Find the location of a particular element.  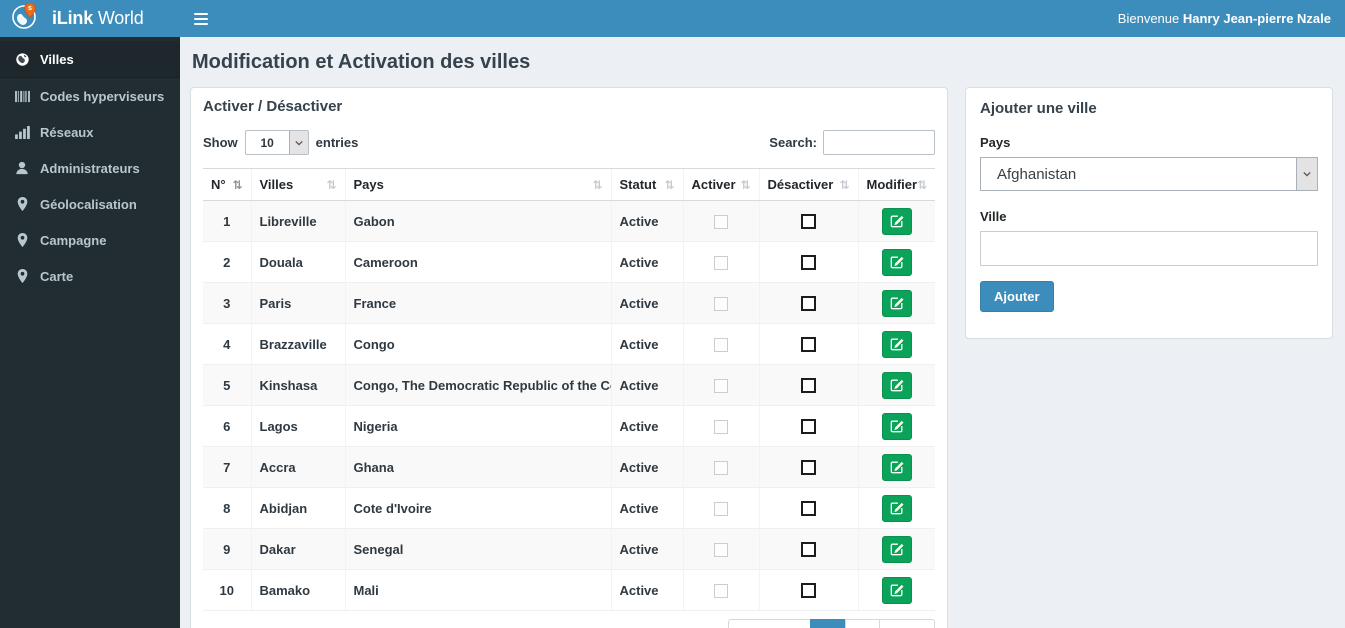

sidebar-item-codes-hyperviseurs: Codes hyperviseurs is located at coordinates (90, 96).